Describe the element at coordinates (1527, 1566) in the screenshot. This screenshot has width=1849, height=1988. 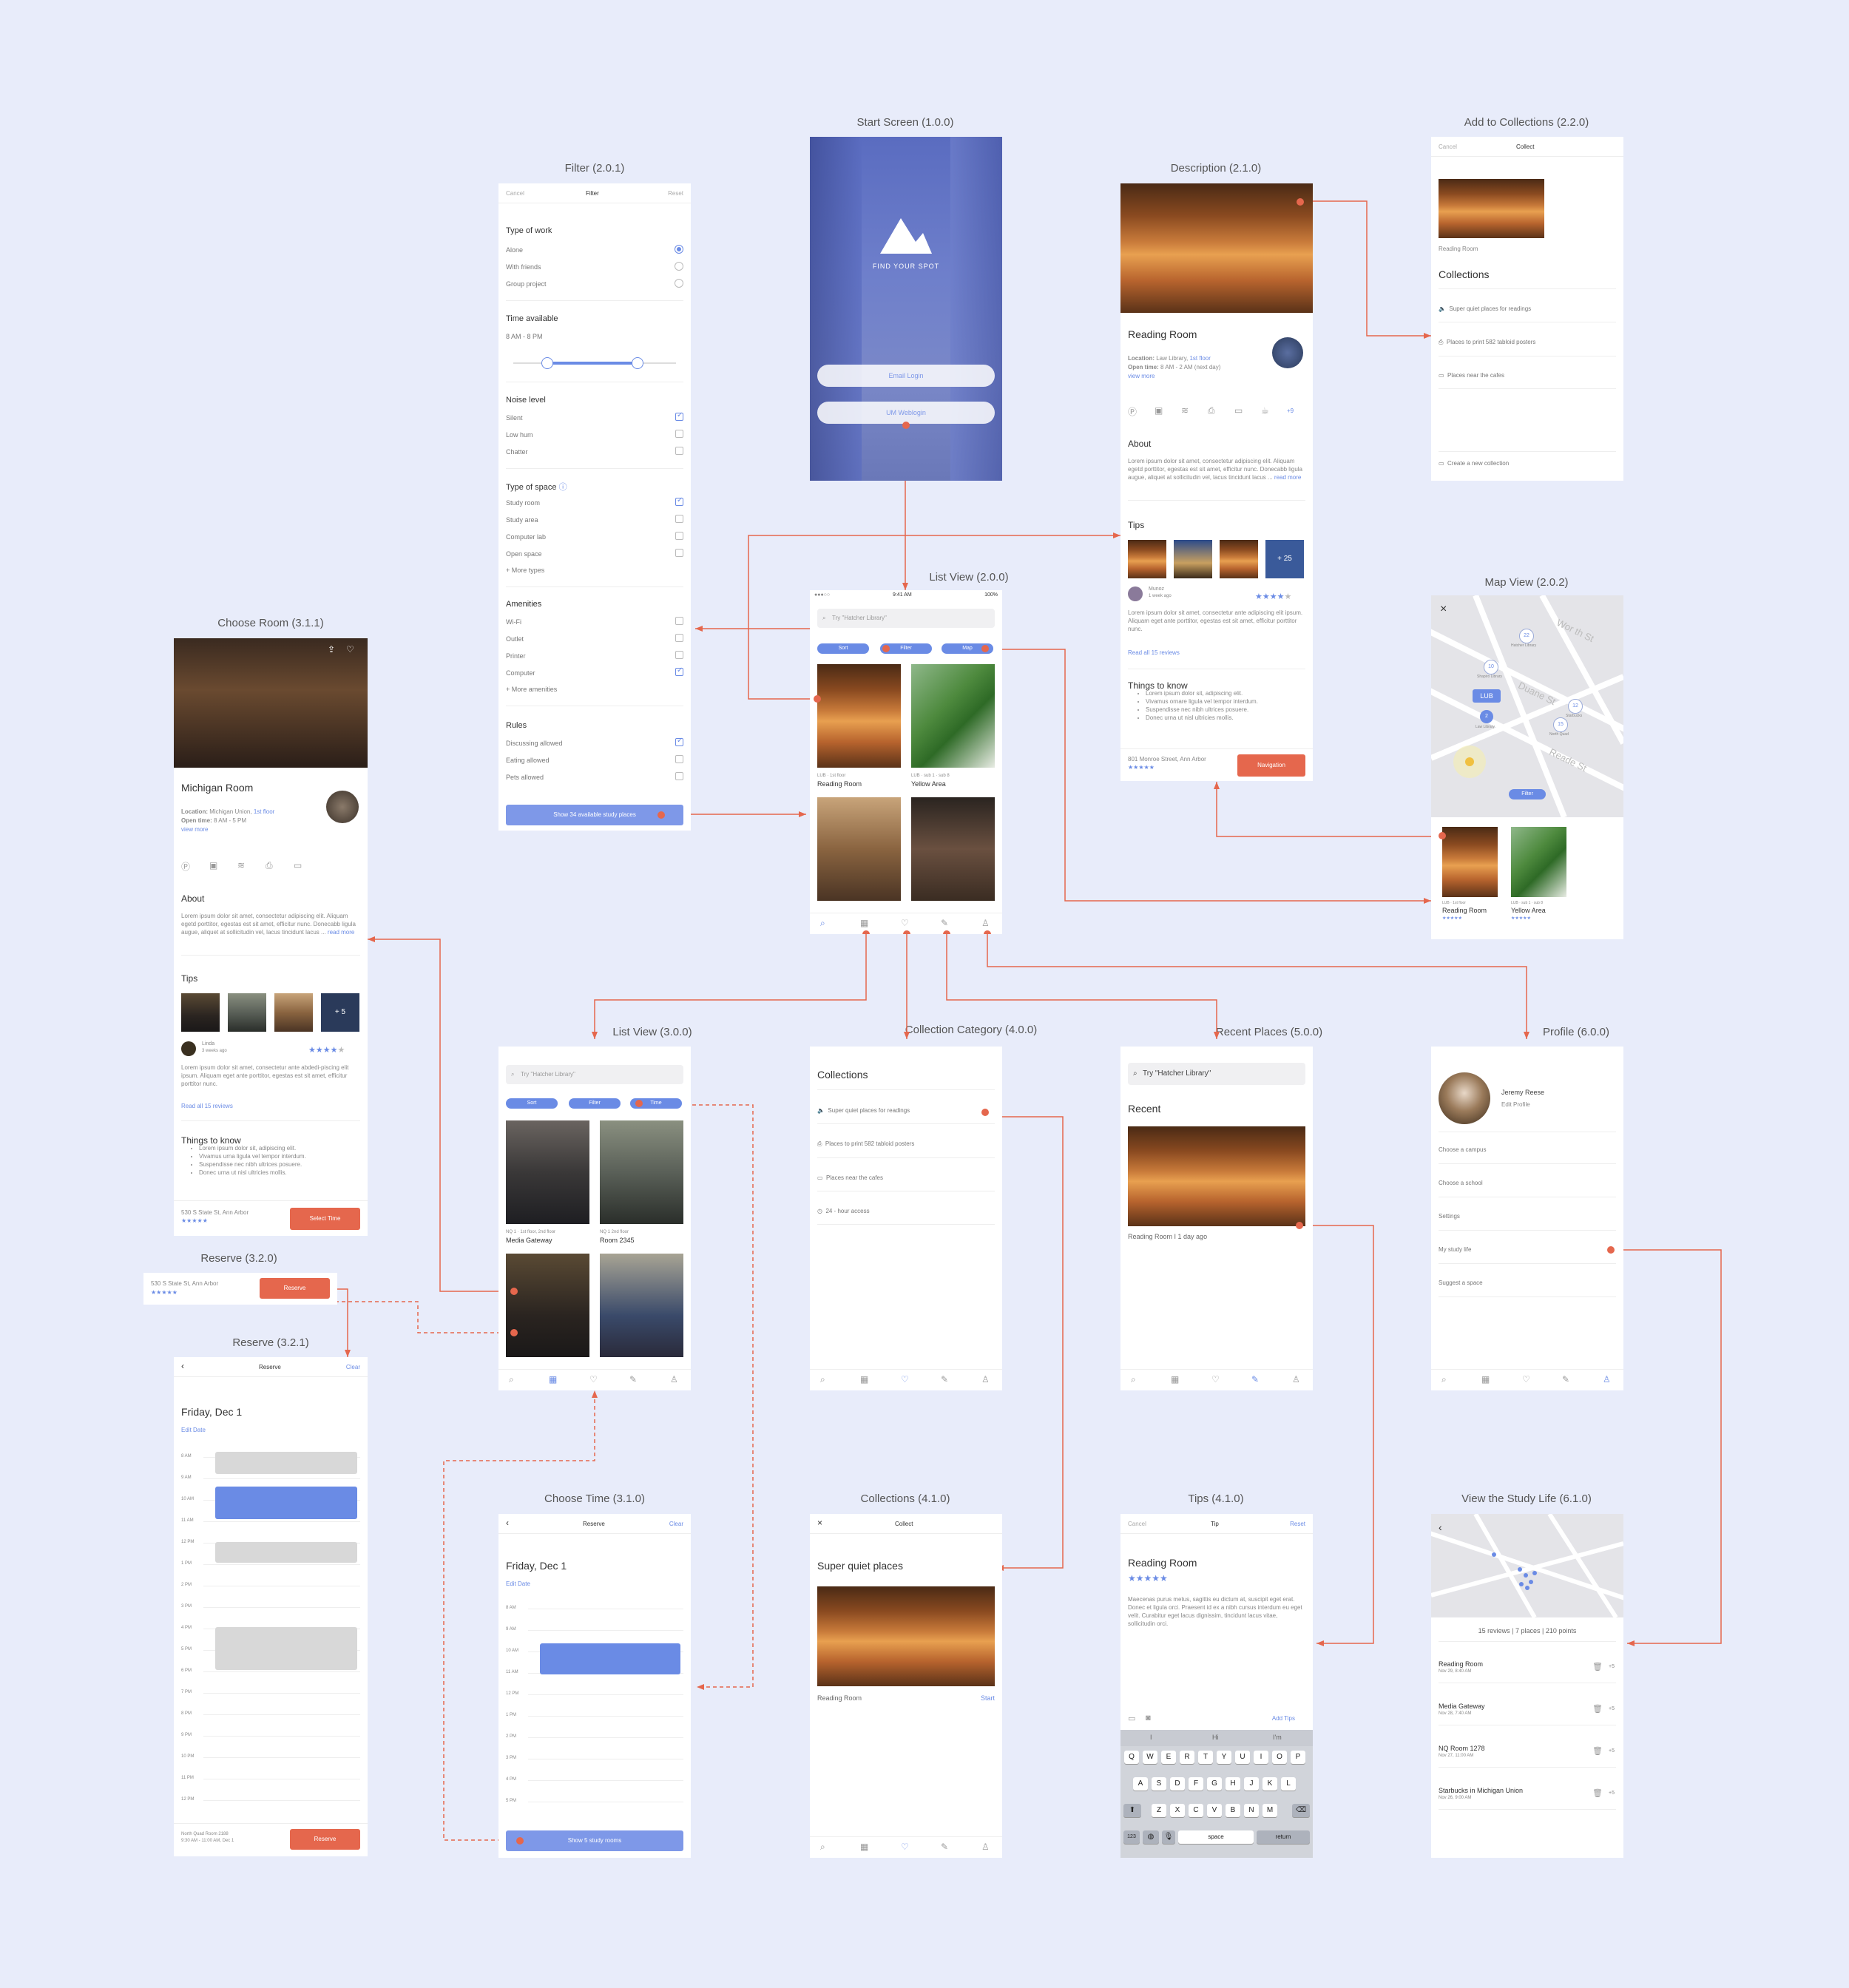
I see `study-life-map` at that location.